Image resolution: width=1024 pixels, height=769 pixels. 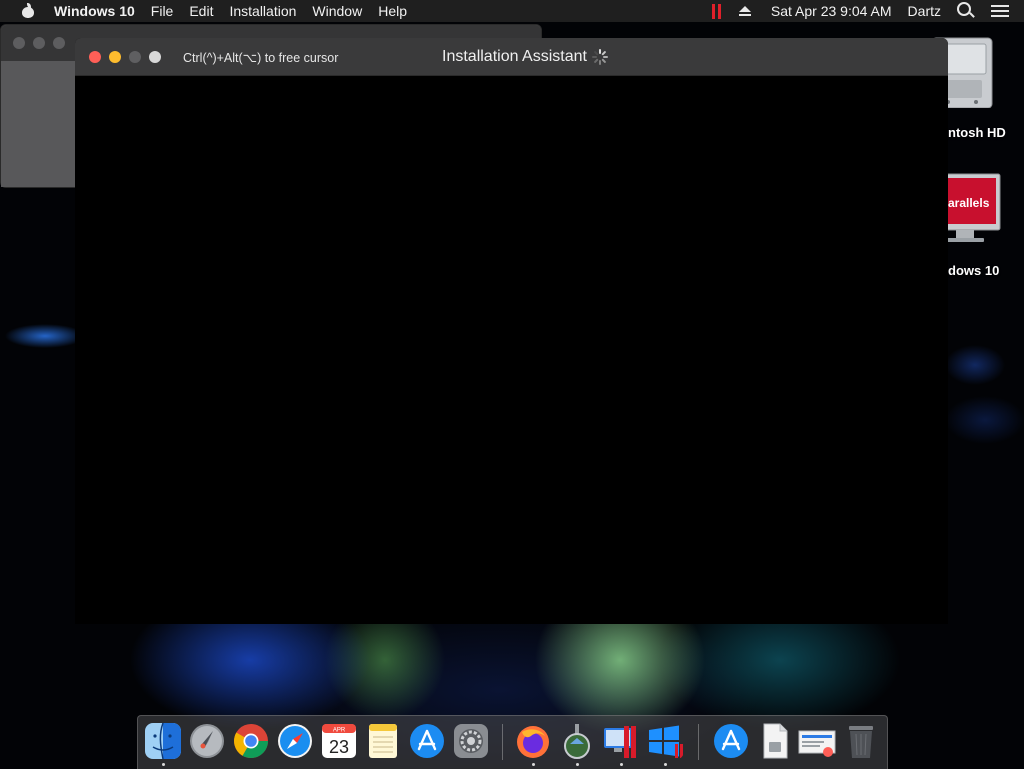 What do you see at coordinates (155, 57) in the screenshot?
I see `fullscreen-button` at bounding box center [155, 57].